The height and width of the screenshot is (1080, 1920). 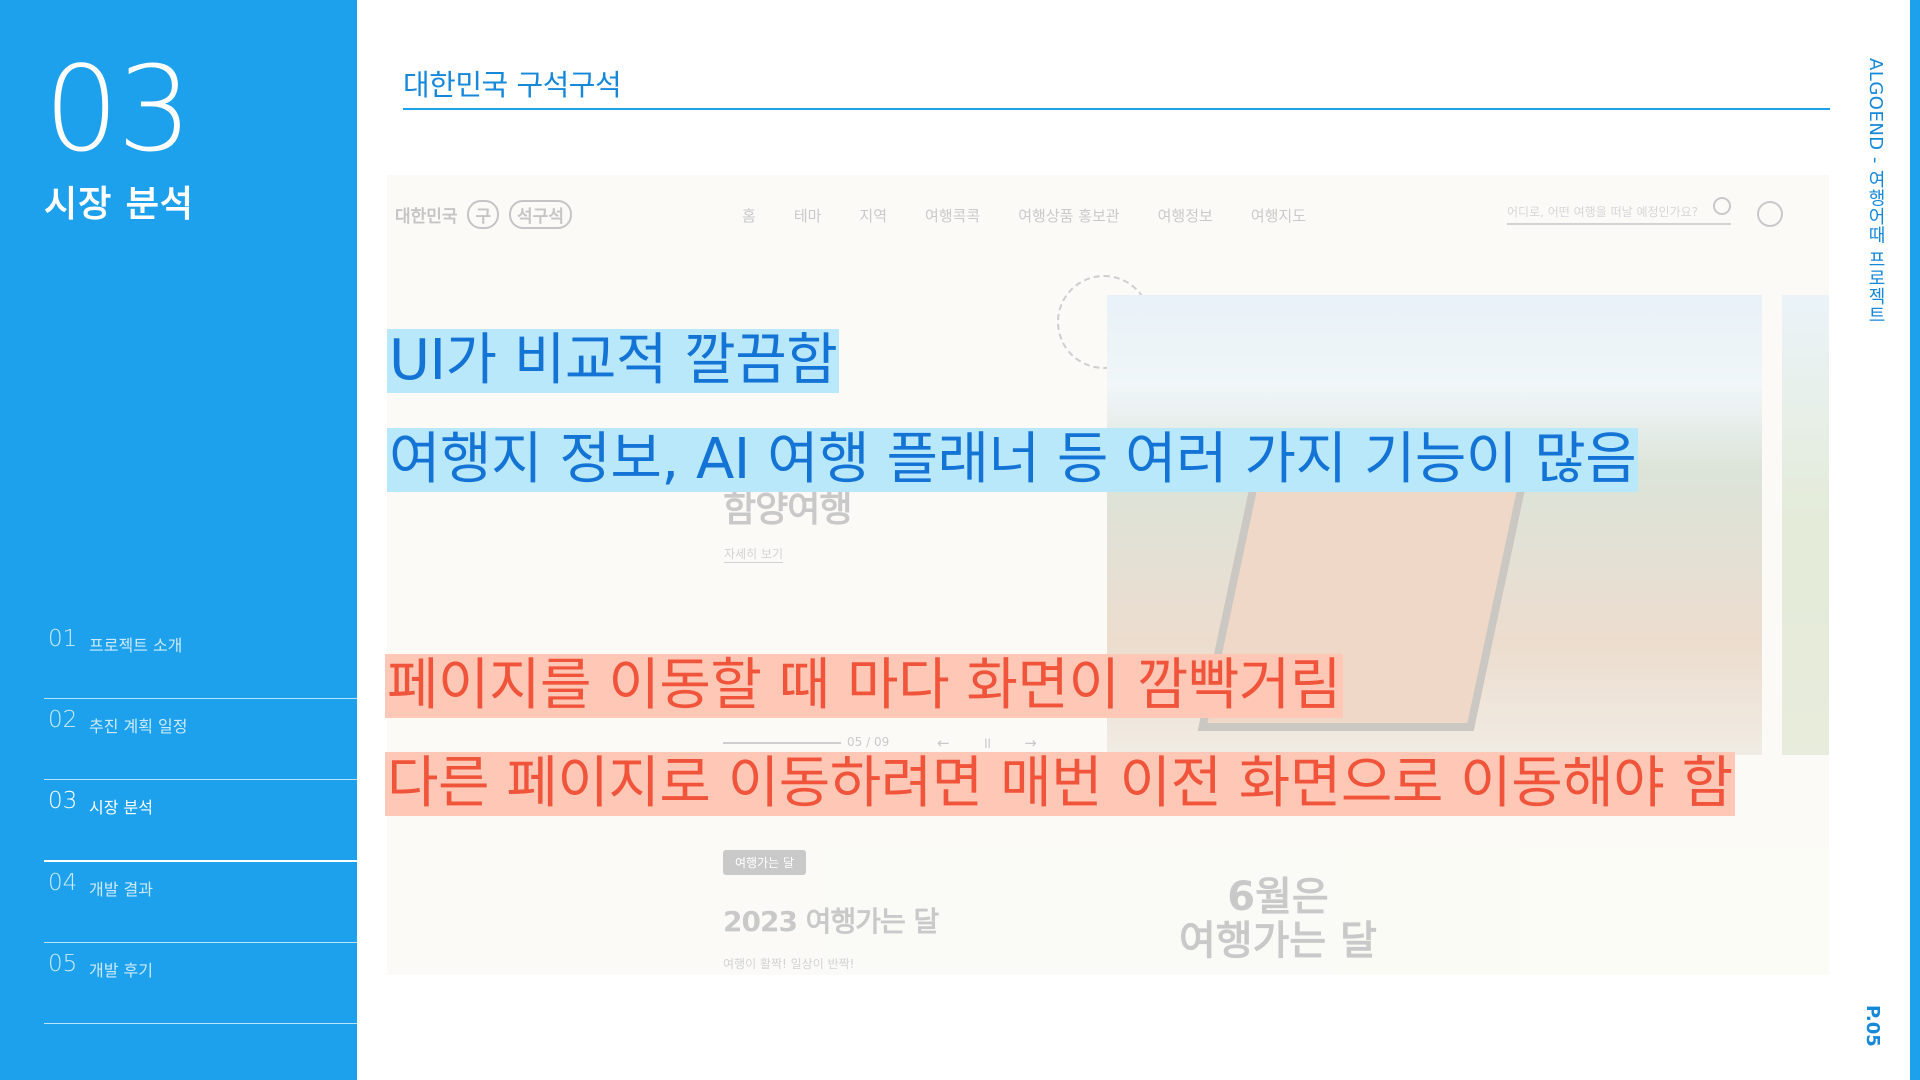 I want to click on promo-graphic-text: 6월은 여행가는 달, so click(x=1278, y=919).